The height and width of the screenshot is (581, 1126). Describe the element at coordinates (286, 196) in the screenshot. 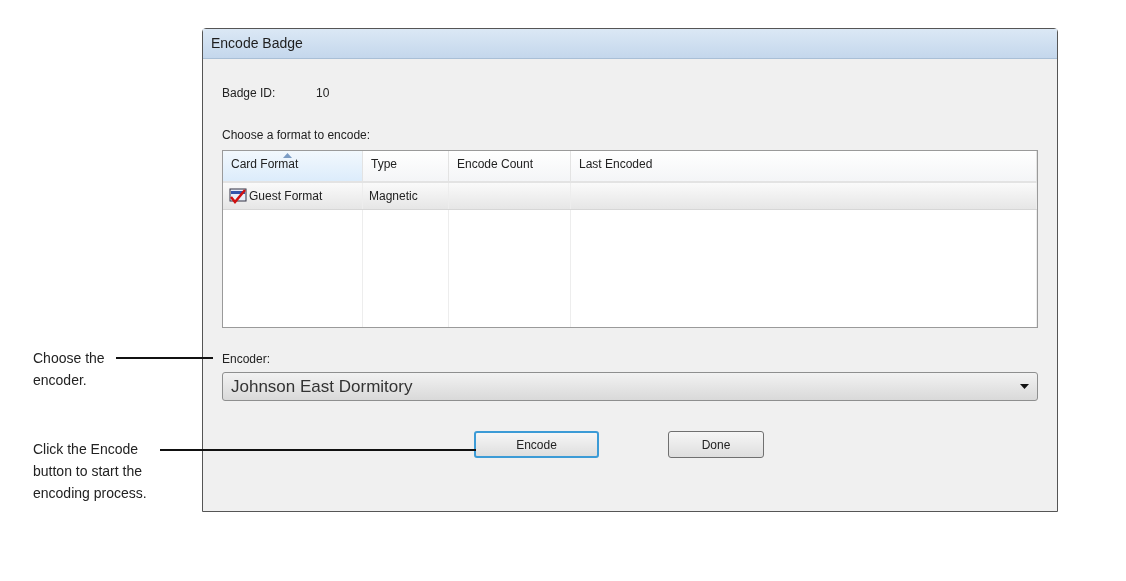

I see `table-cell-text: Guest Format` at that location.